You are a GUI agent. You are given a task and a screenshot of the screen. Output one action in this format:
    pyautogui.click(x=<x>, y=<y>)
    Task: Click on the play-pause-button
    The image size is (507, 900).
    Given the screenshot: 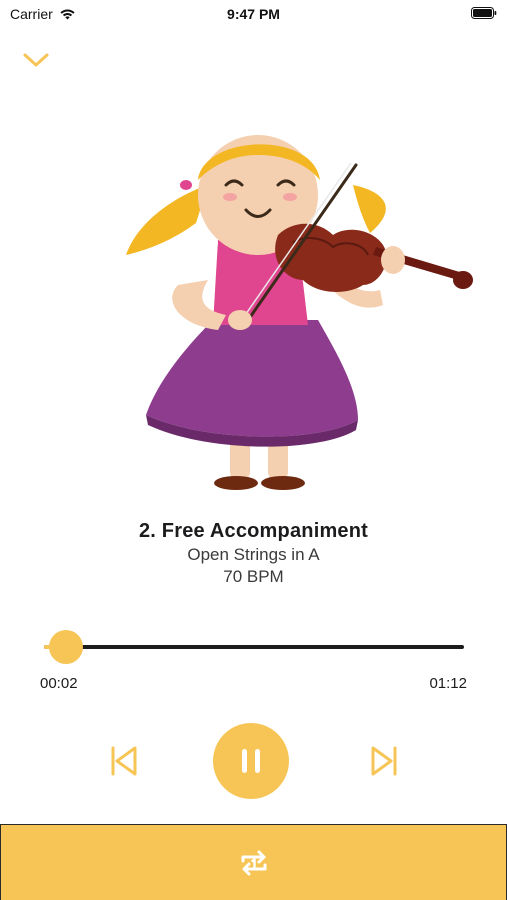 What is the action you would take?
    pyautogui.click(x=251, y=761)
    